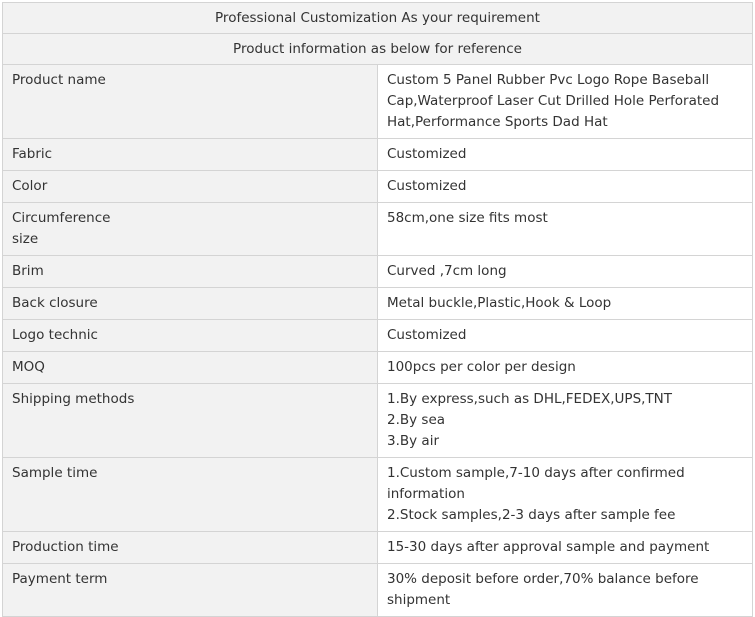  Describe the element at coordinates (190, 101) in the screenshot. I see `row-label: Product name` at that location.